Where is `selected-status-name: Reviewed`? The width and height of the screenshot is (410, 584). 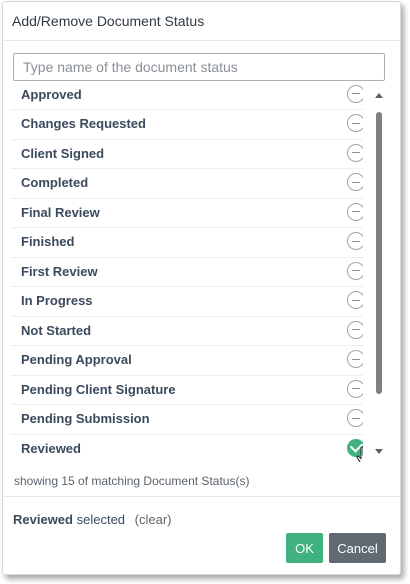 selected-status-name: Reviewed is located at coordinates (43, 519).